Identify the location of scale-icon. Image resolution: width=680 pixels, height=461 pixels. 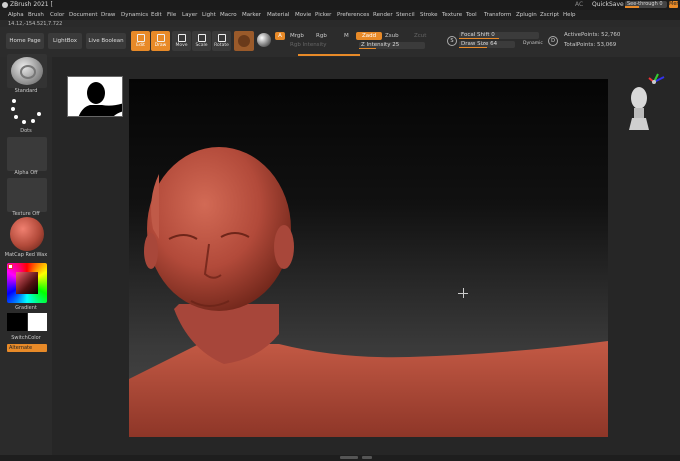
(201, 38).